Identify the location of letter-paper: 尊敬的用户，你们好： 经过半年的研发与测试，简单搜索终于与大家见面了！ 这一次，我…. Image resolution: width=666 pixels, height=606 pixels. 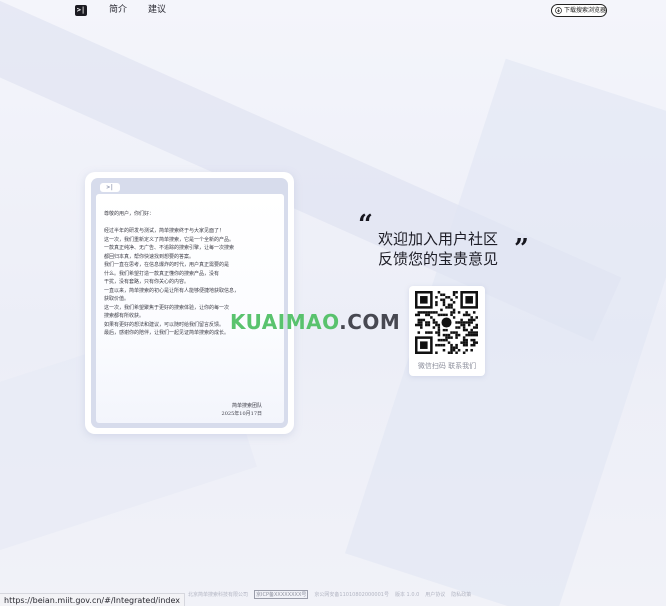
(190, 308).